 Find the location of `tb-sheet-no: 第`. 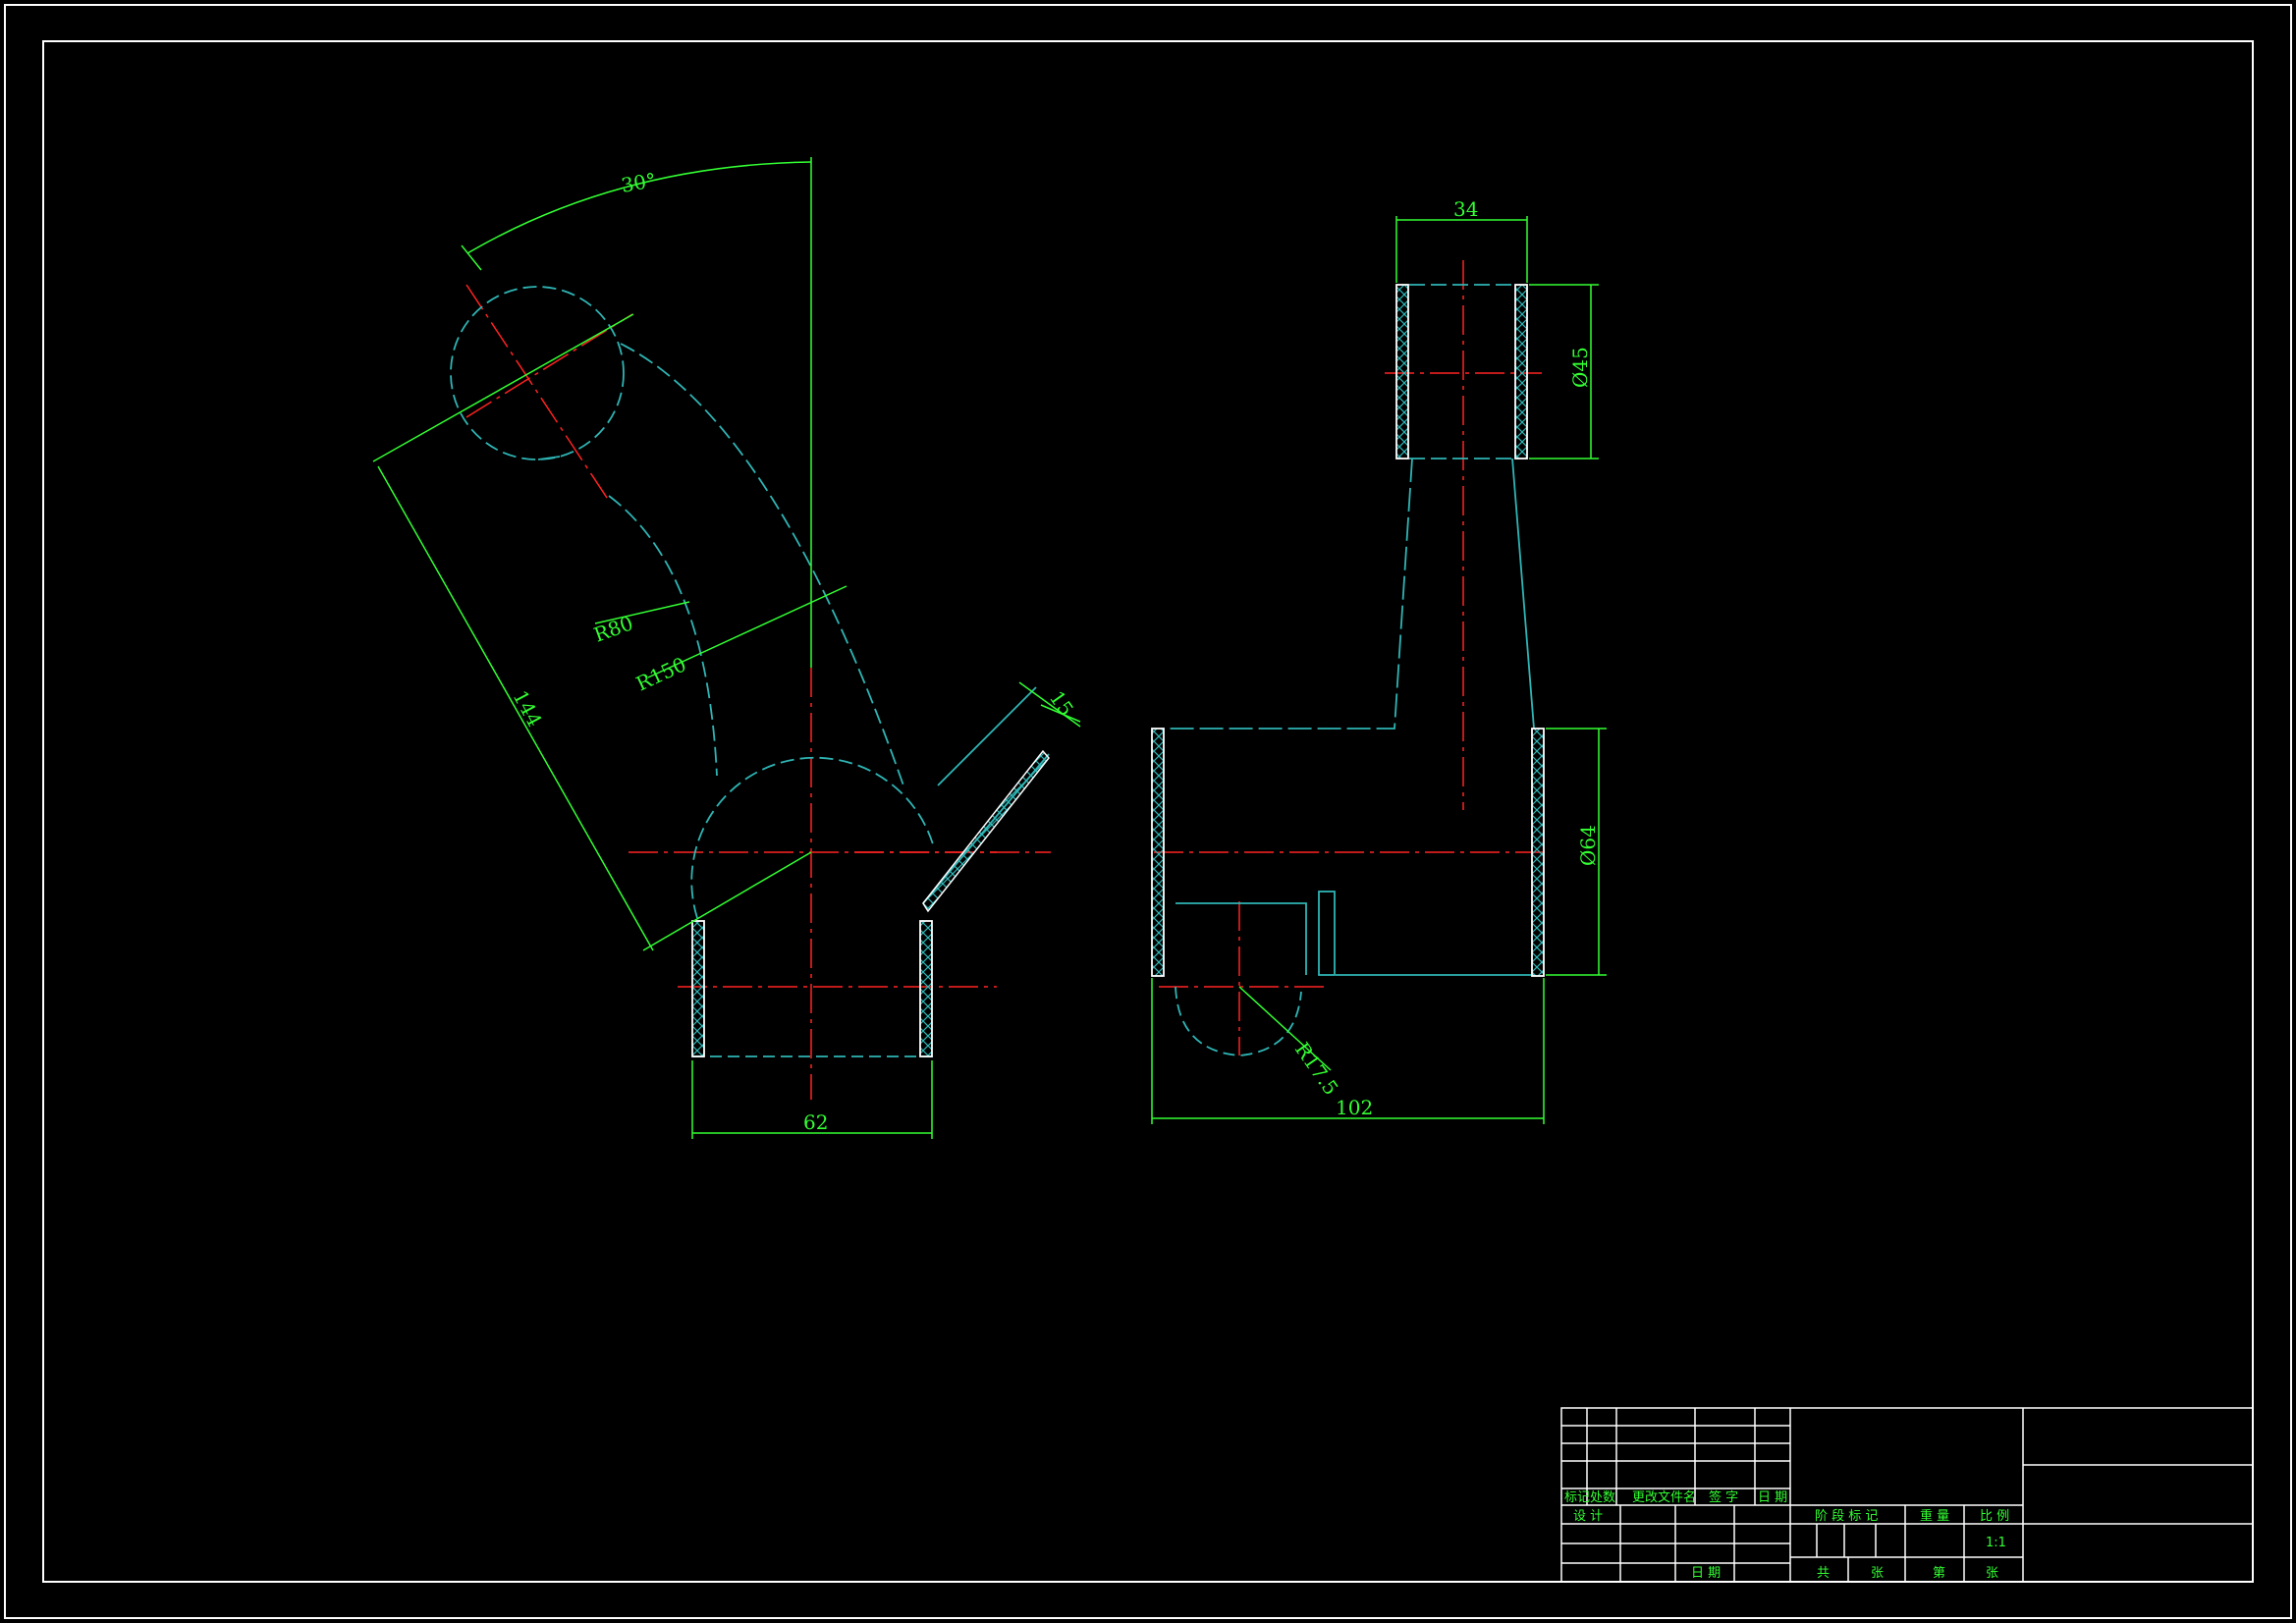

tb-sheet-no: 第 is located at coordinates (1939, 1573).